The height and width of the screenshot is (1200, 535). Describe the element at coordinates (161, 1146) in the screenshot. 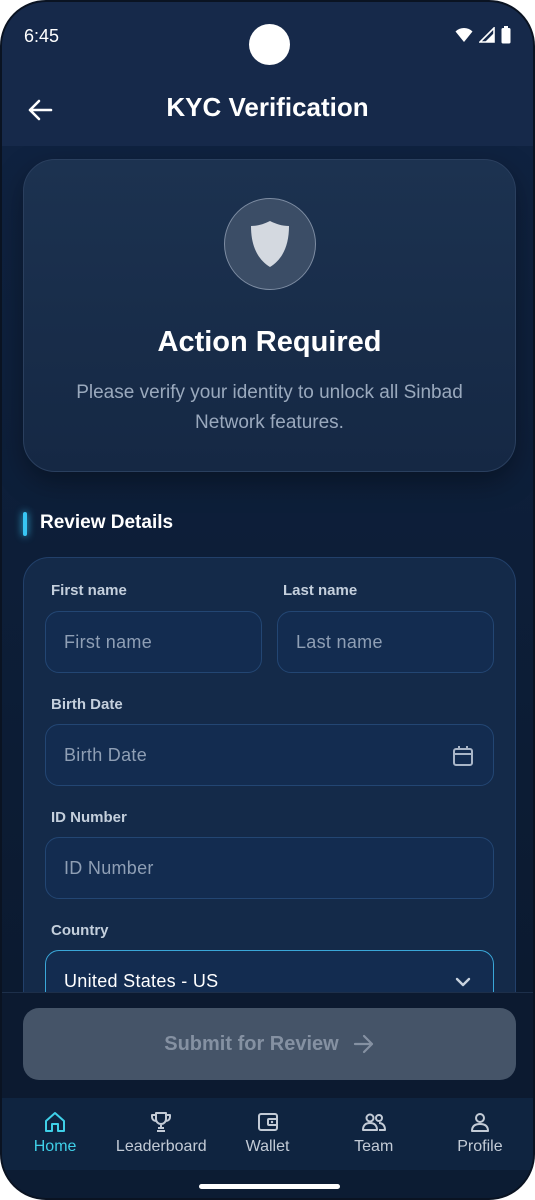

I see `nav-leaderboard-label: Leaderboard` at that location.